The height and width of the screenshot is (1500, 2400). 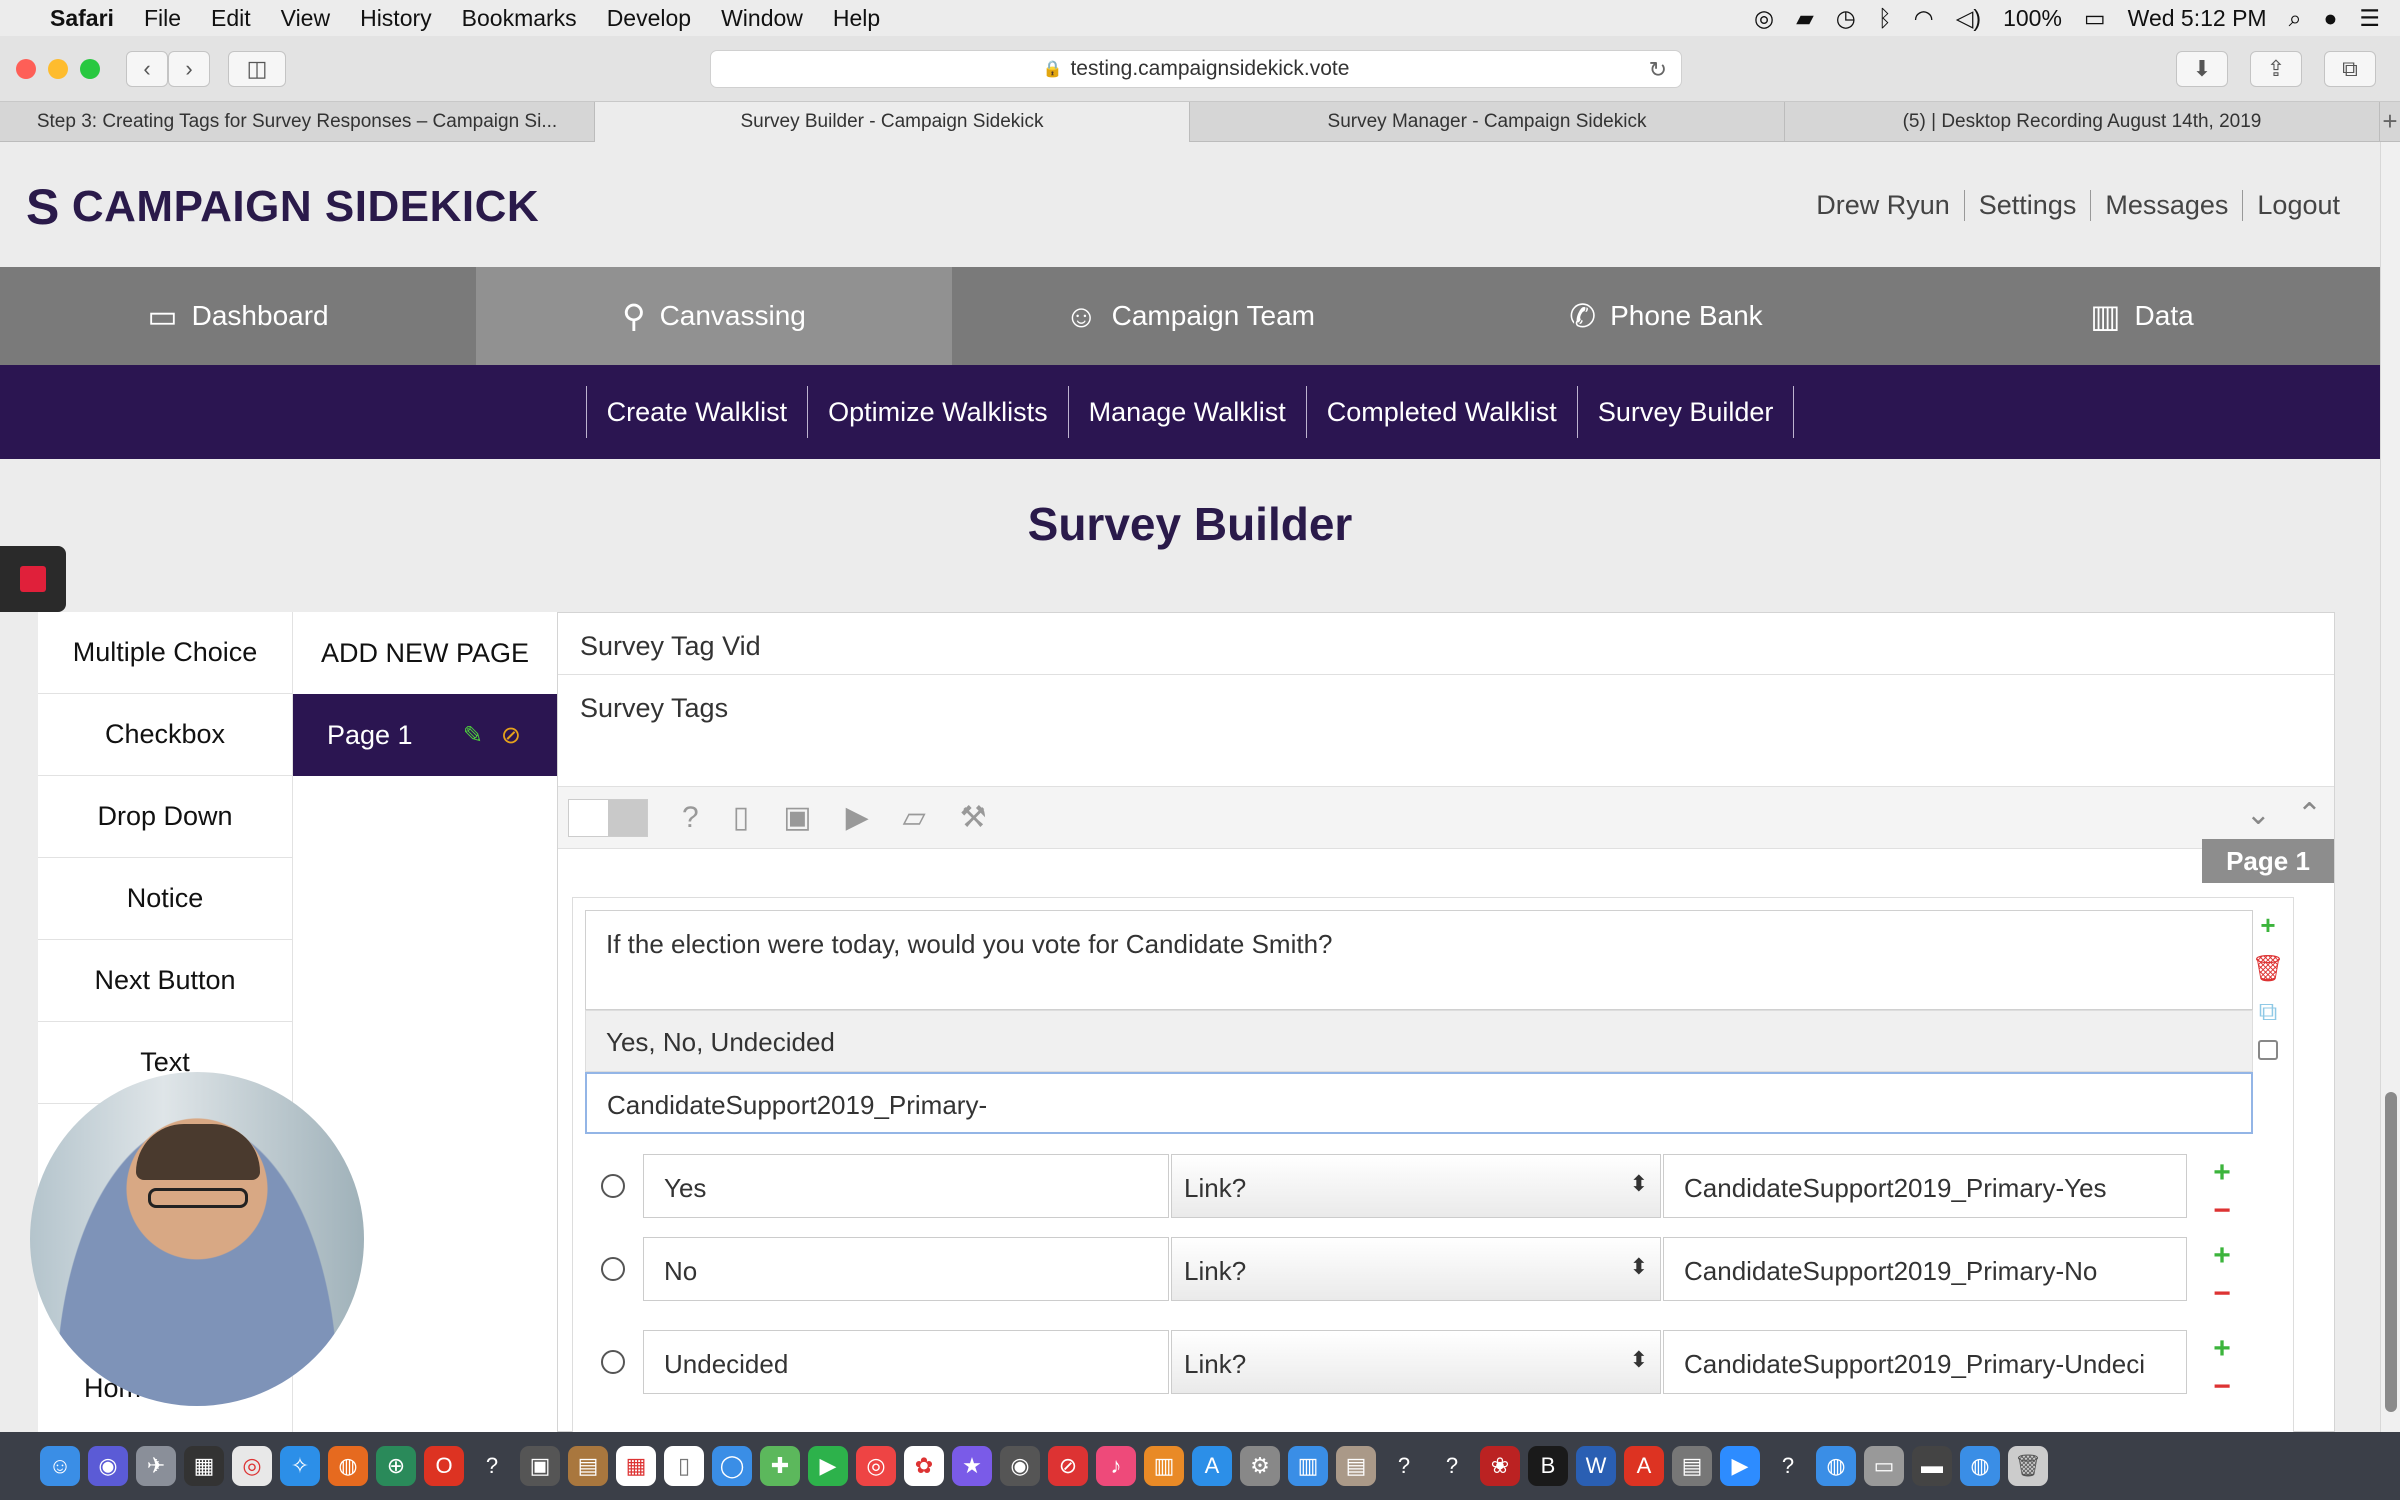 What do you see at coordinates (1446, 731) in the screenshot?
I see `survey-tags-textarea: Survey Tags` at bounding box center [1446, 731].